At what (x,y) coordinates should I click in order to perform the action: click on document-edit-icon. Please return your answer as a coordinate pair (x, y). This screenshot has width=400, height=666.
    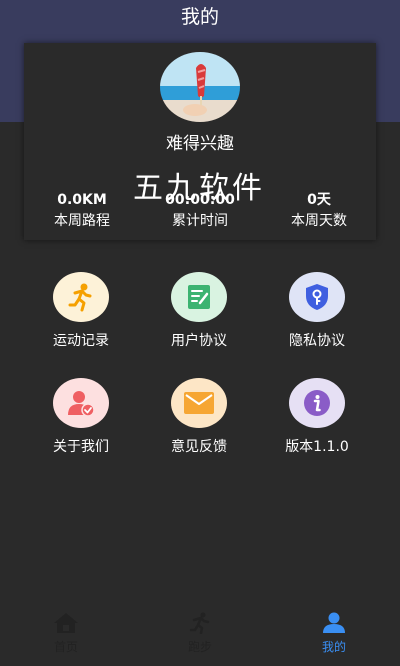
    Looking at the image, I should click on (199, 297).